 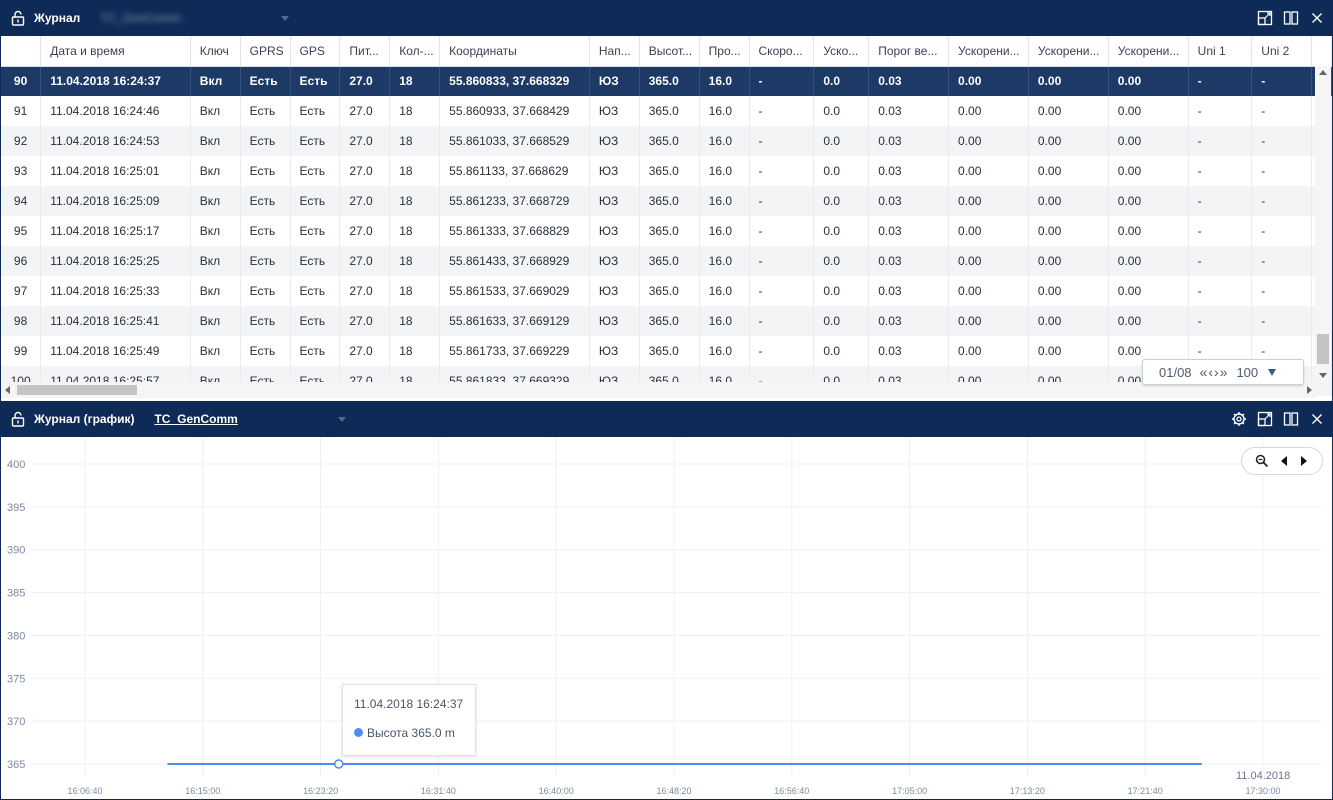 I want to click on horizontal-scrollbar, so click(x=658, y=390).